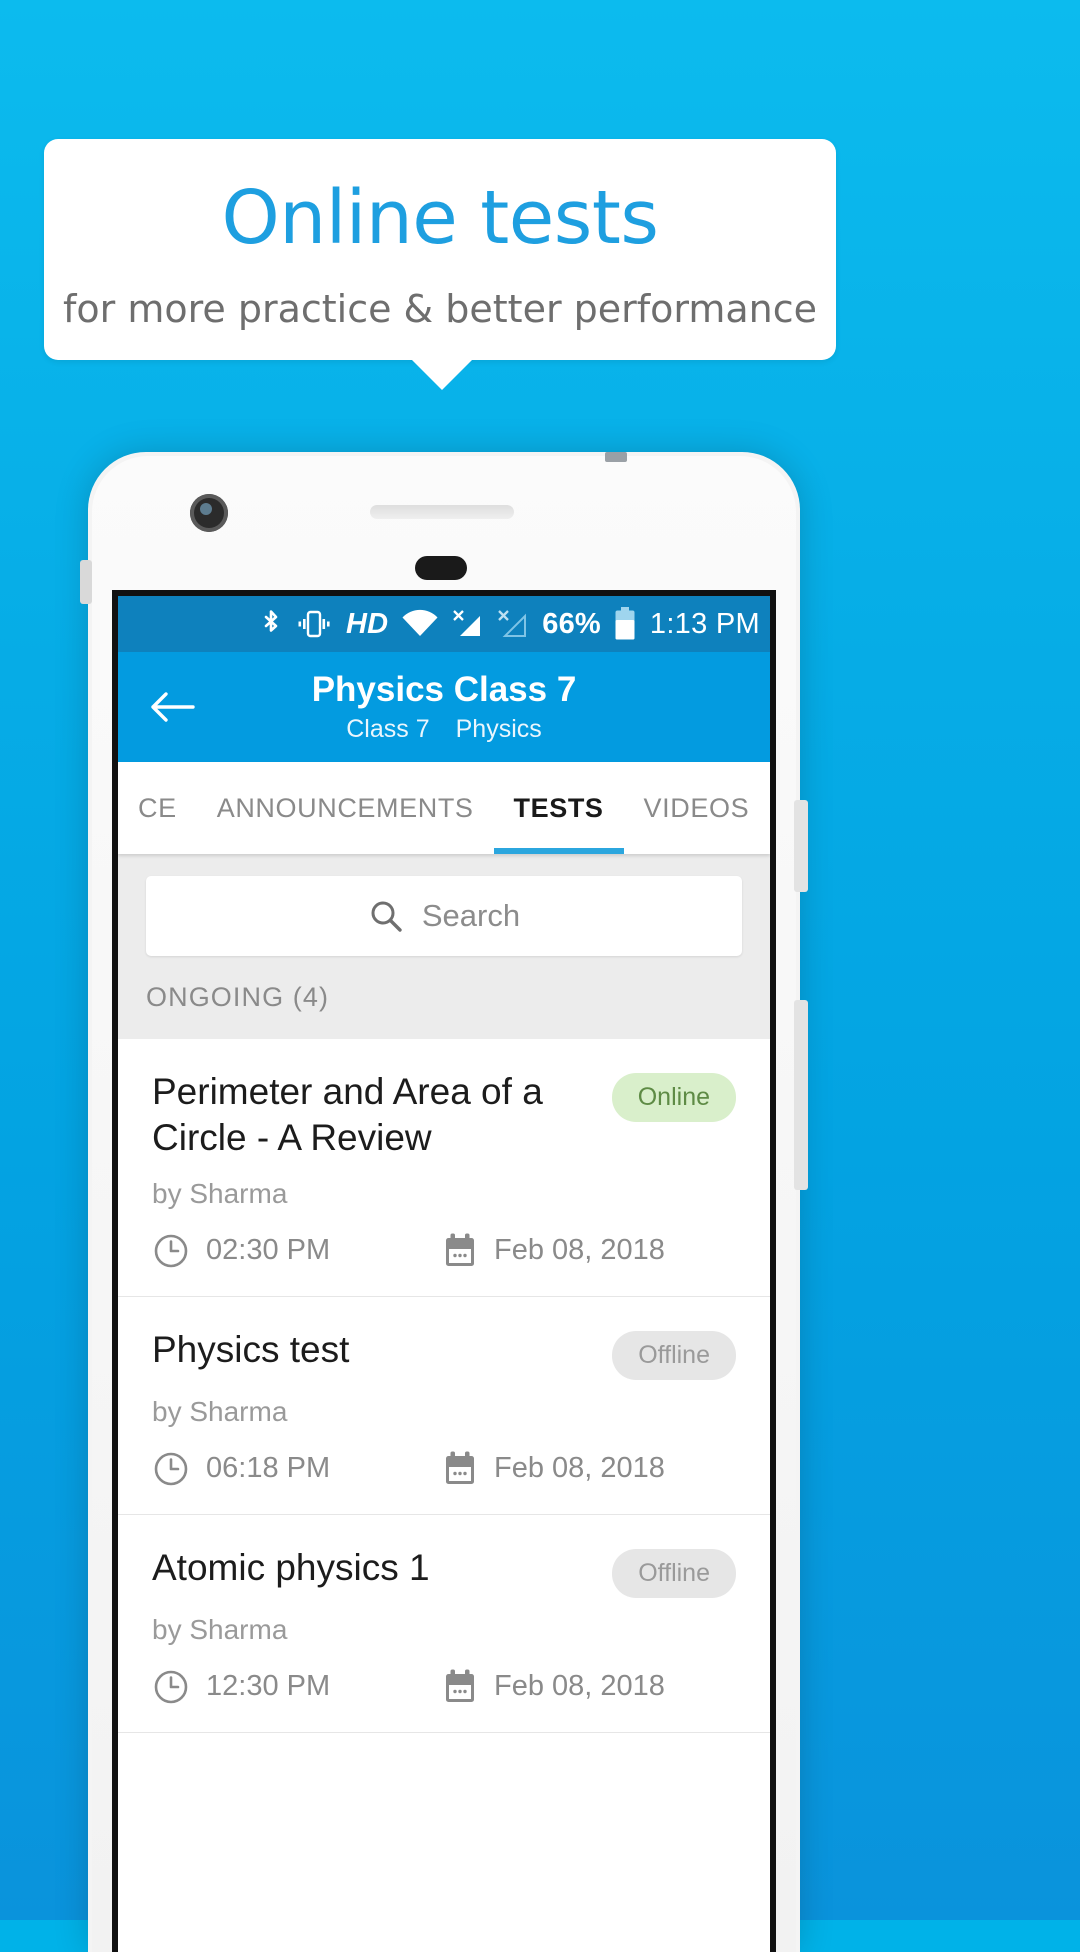  What do you see at coordinates (616, 457) in the screenshot?
I see `phone-top-antenna` at bounding box center [616, 457].